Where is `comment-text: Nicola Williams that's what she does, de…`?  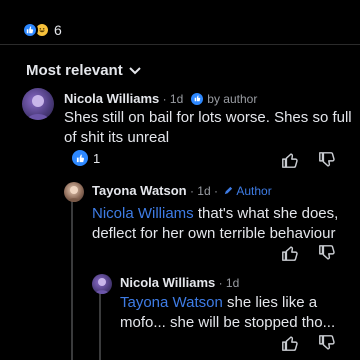 comment-text: Nicola Williams that's what she does, de… is located at coordinates (222, 224).